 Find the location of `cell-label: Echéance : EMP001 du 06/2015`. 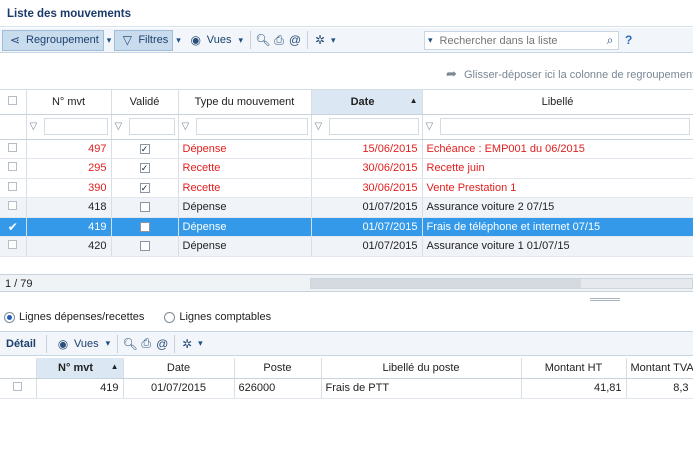

cell-label: Echéance : EMP001 du 06/2015 is located at coordinates (557, 149).